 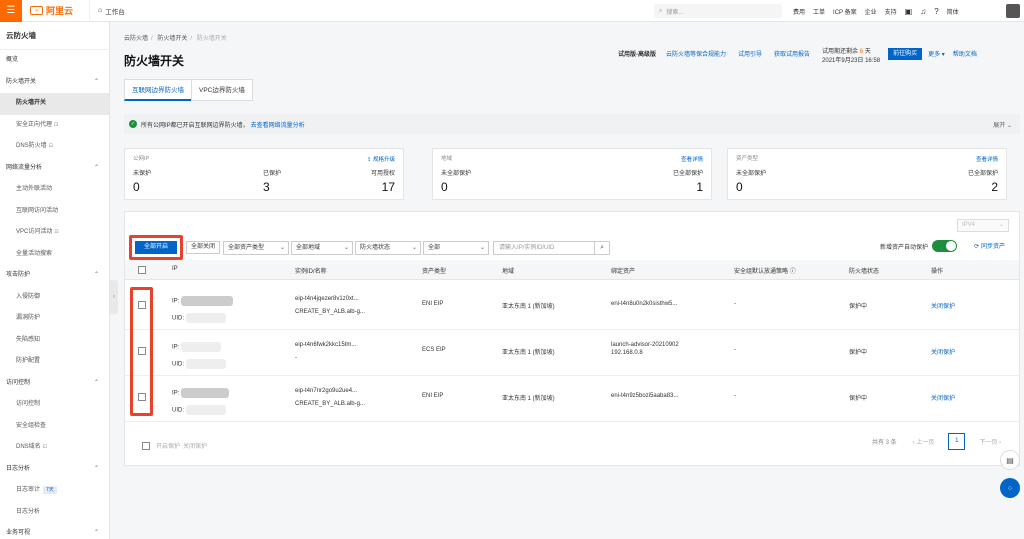 I want to click on sidebar-item: 漏洞防护, so click(x=54, y=319).